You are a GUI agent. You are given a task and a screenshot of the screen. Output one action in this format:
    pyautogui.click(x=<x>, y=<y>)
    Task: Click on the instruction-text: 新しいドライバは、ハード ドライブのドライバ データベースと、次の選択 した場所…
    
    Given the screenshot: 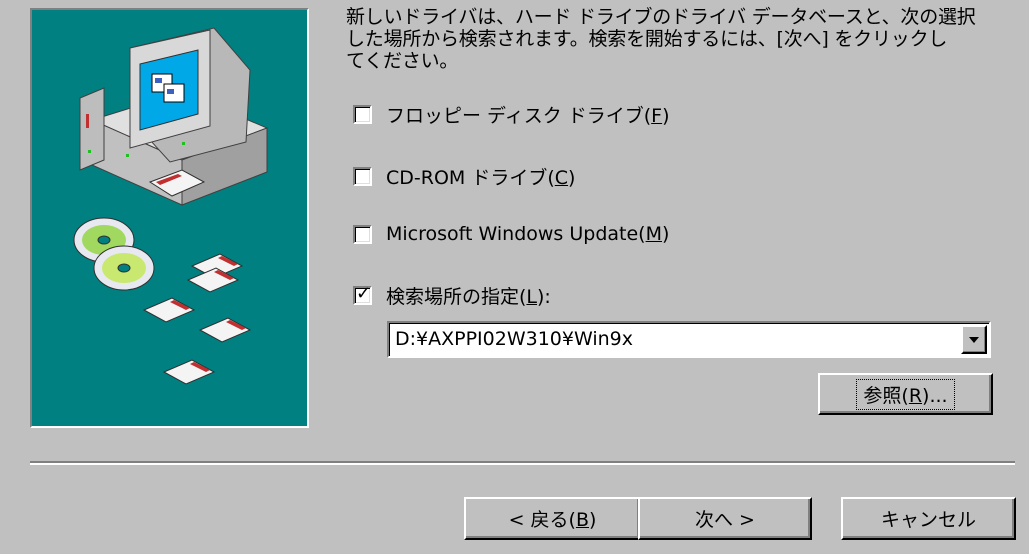 What is the action you would take?
    pyautogui.click(x=676, y=39)
    